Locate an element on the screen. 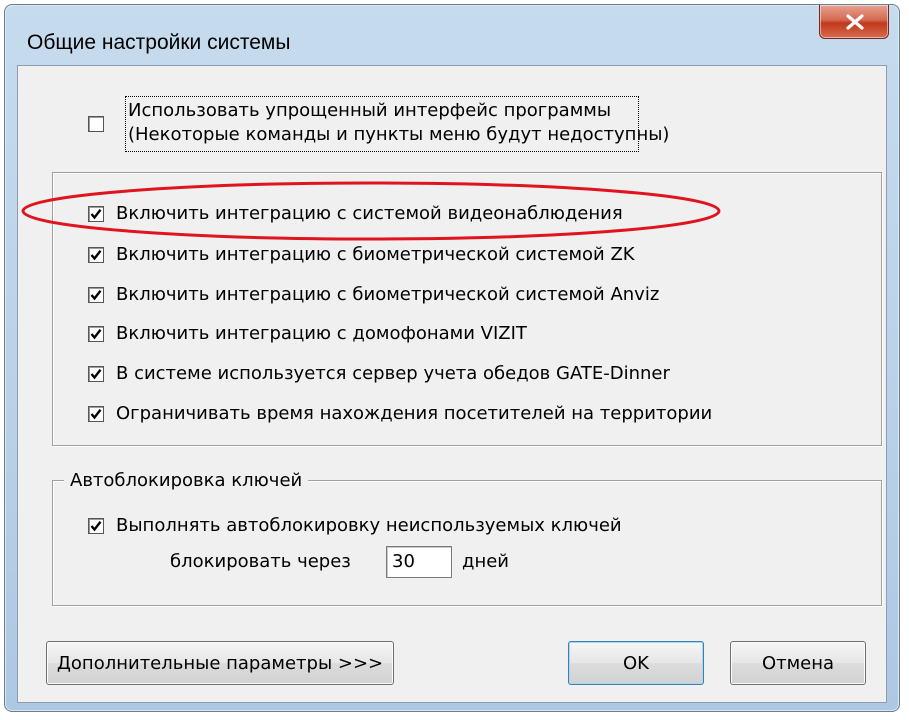  block-after-label: блокировать через is located at coordinates (260, 561).